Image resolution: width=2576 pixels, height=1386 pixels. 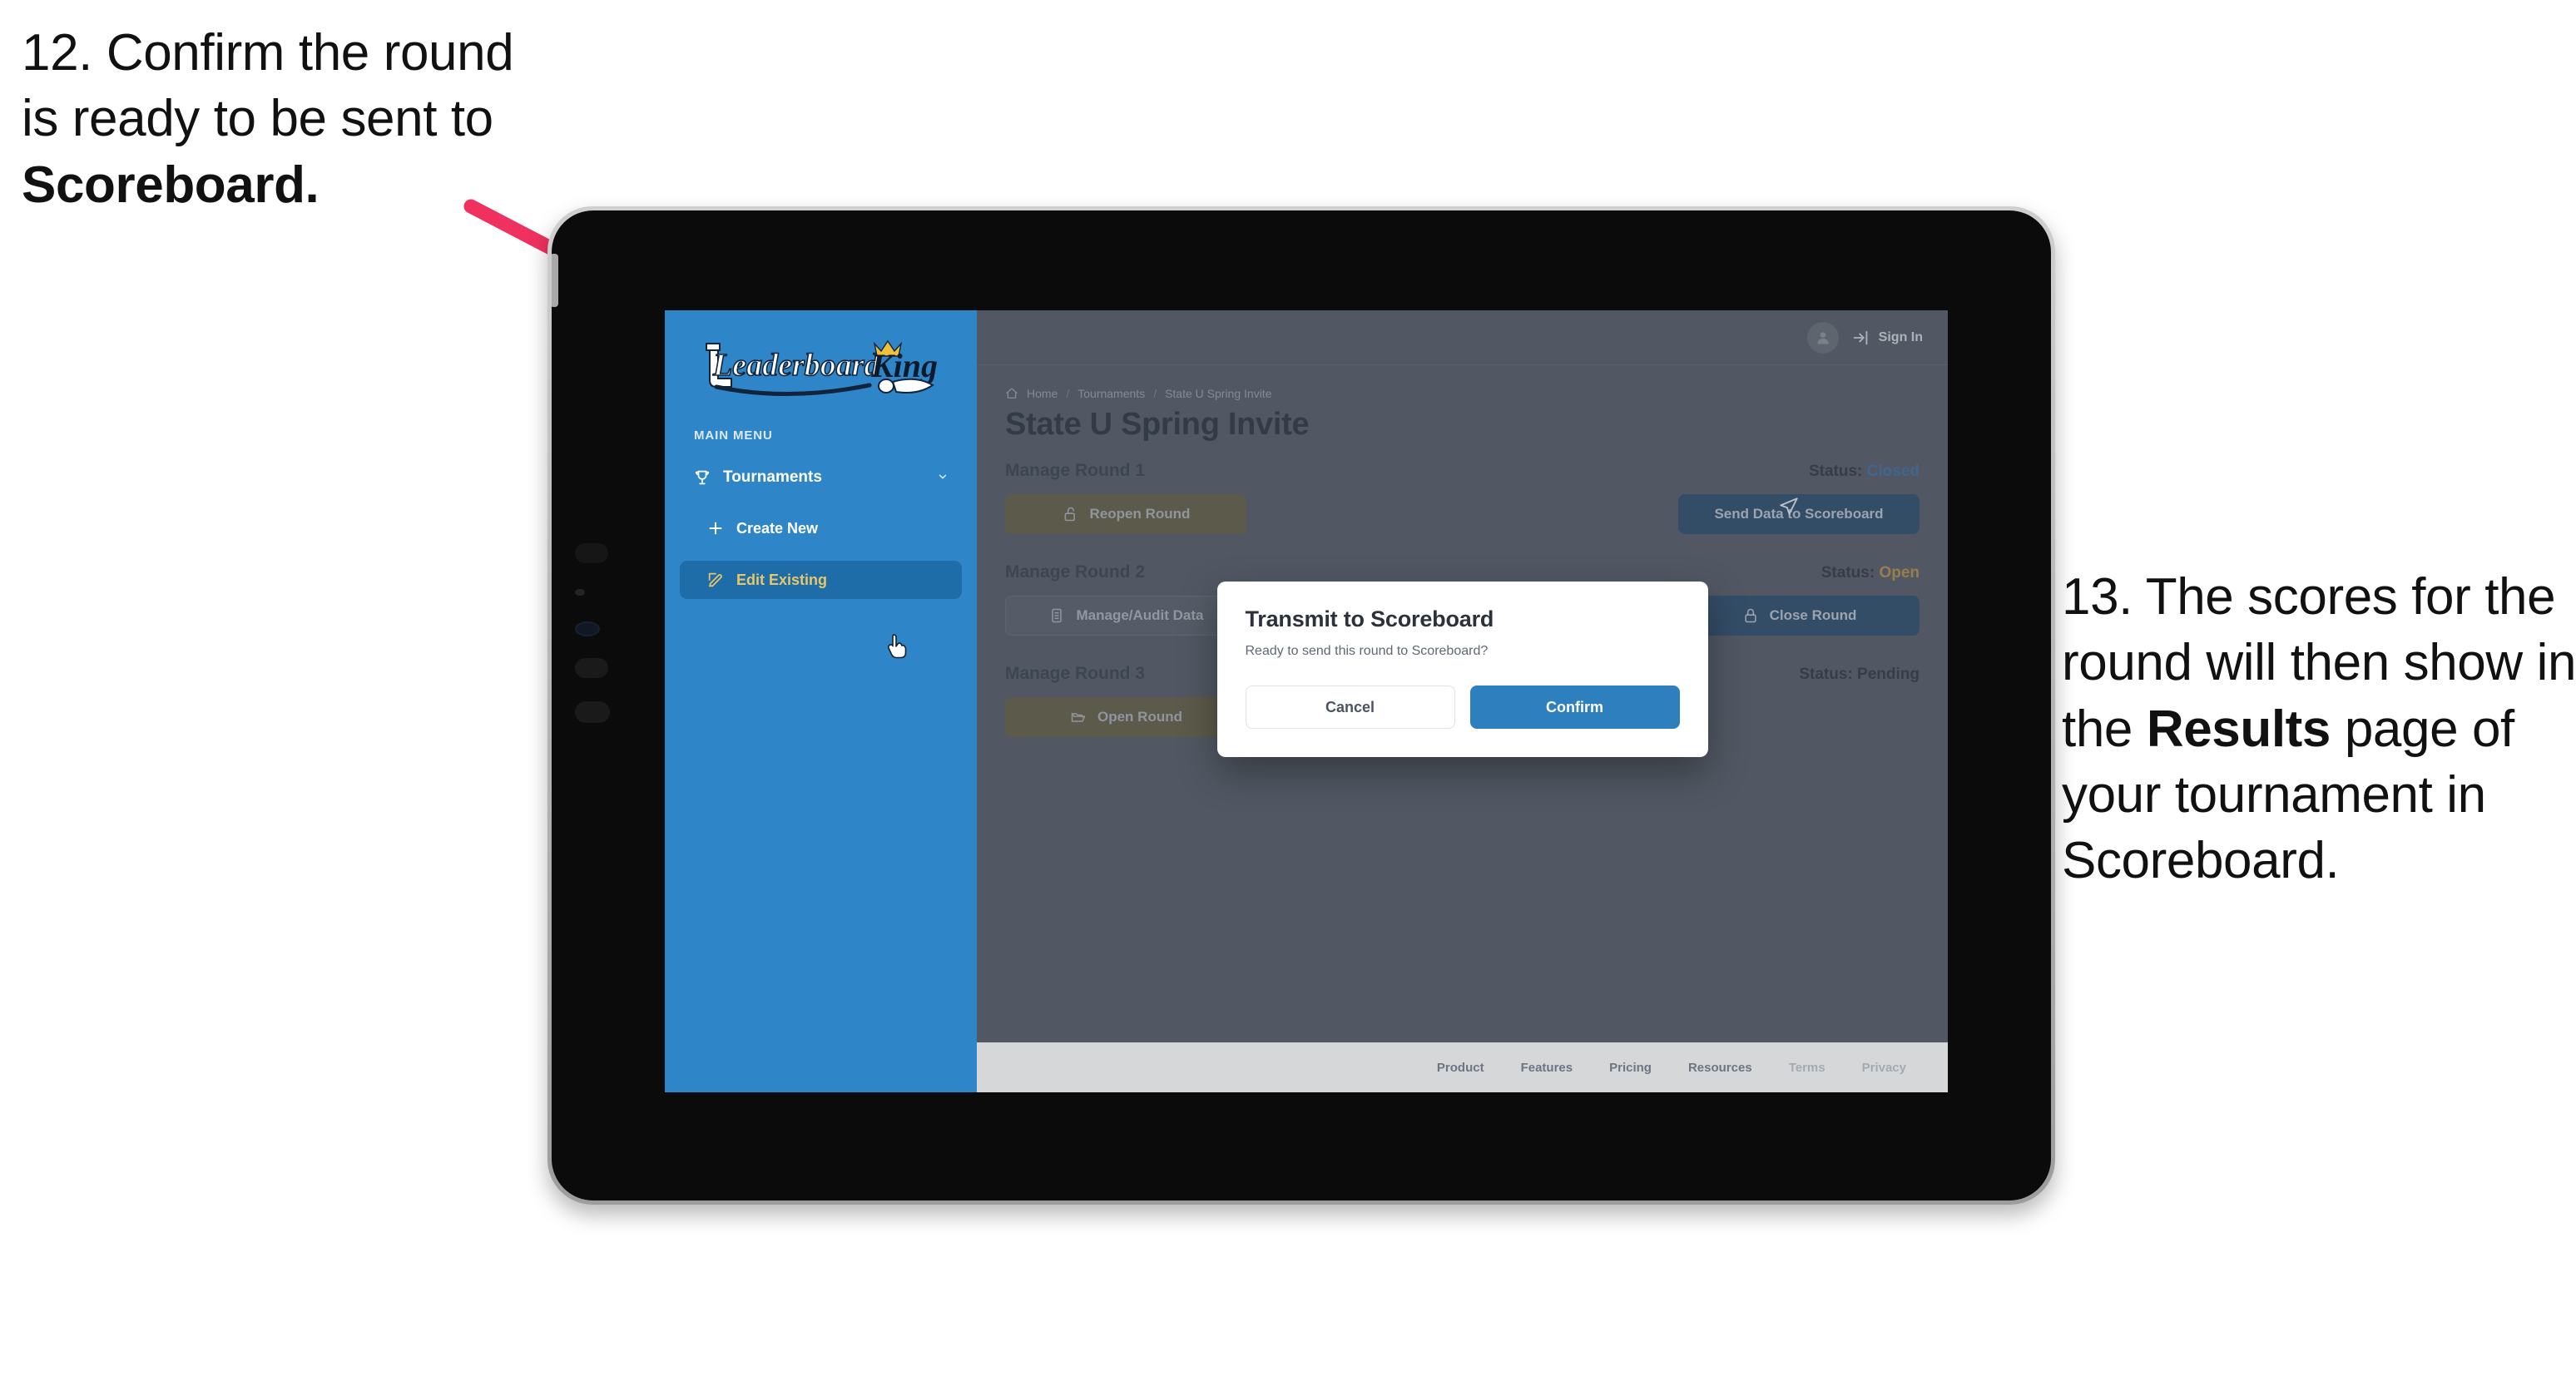 I want to click on annotation-12-bold: Scoreboard., so click(x=171, y=185).